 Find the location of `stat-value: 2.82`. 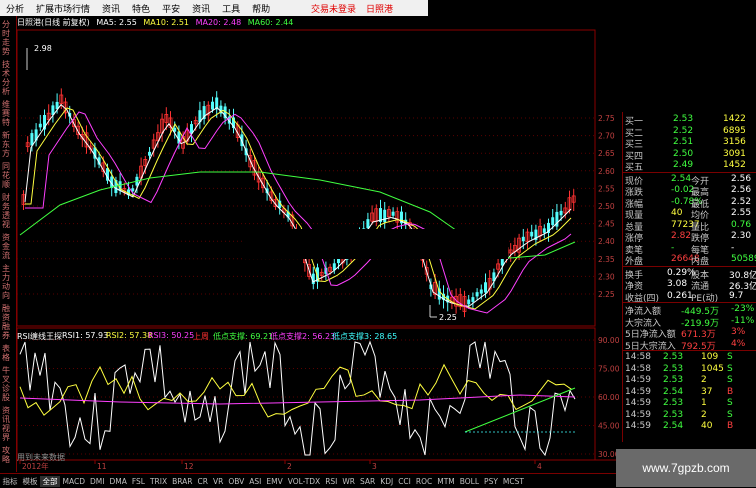

stat-value: 2.82 is located at coordinates (681, 236).